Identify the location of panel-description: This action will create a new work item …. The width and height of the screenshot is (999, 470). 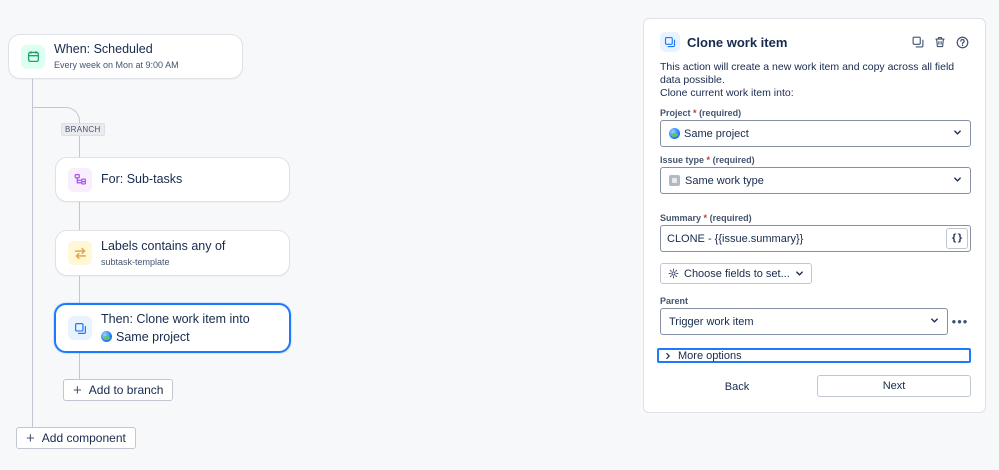
(815, 80).